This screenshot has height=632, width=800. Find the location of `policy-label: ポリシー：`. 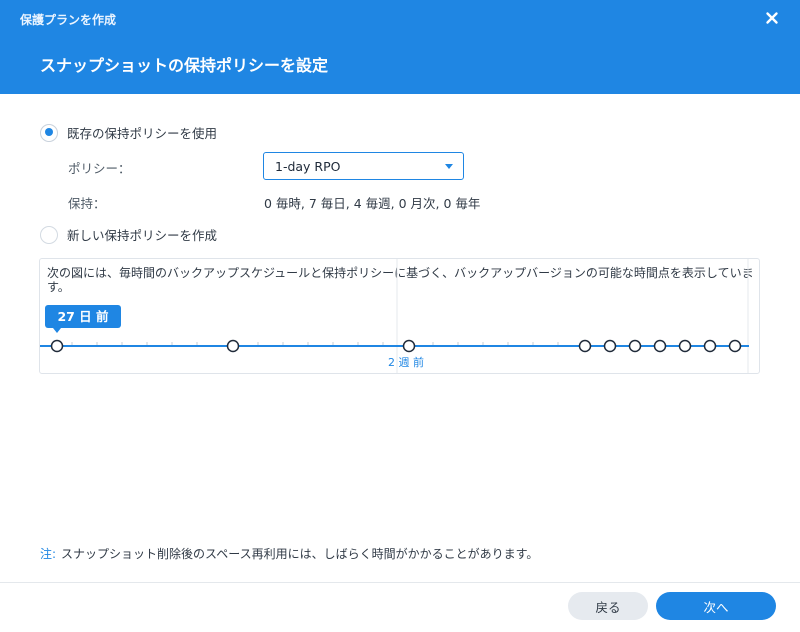

policy-label: ポリシー： is located at coordinates (99, 168).